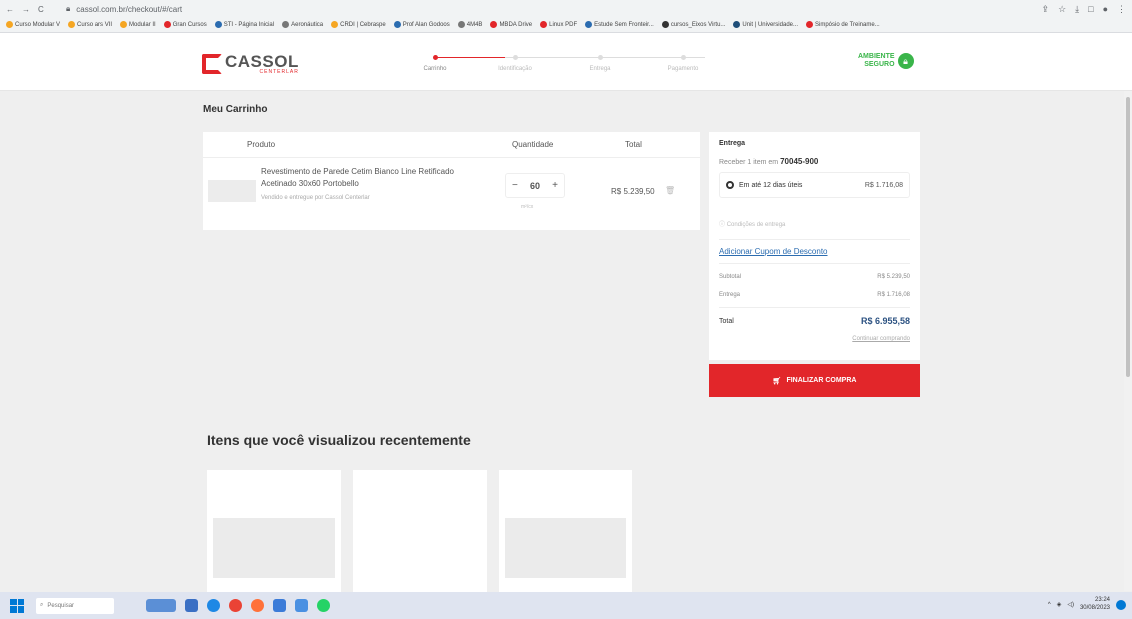 Image resolution: width=1132 pixels, height=619 pixels. I want to click on system-tray: ^ ◈ ◁) 23:24 30/08/2023, so click(1087, 605).